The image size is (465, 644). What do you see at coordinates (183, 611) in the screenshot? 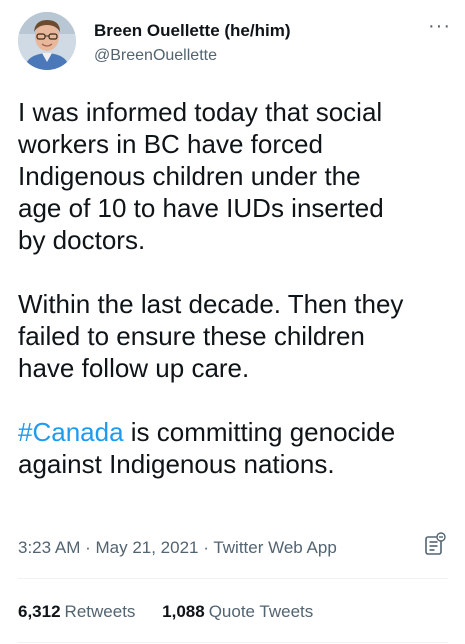
I see `quote-tweets-count: 1,088` at bounding box center [183, 611].